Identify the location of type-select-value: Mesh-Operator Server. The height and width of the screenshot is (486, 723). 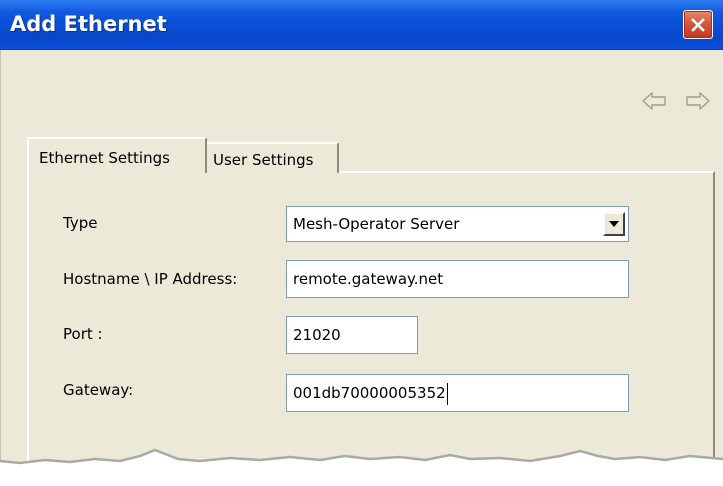
(376, 224).